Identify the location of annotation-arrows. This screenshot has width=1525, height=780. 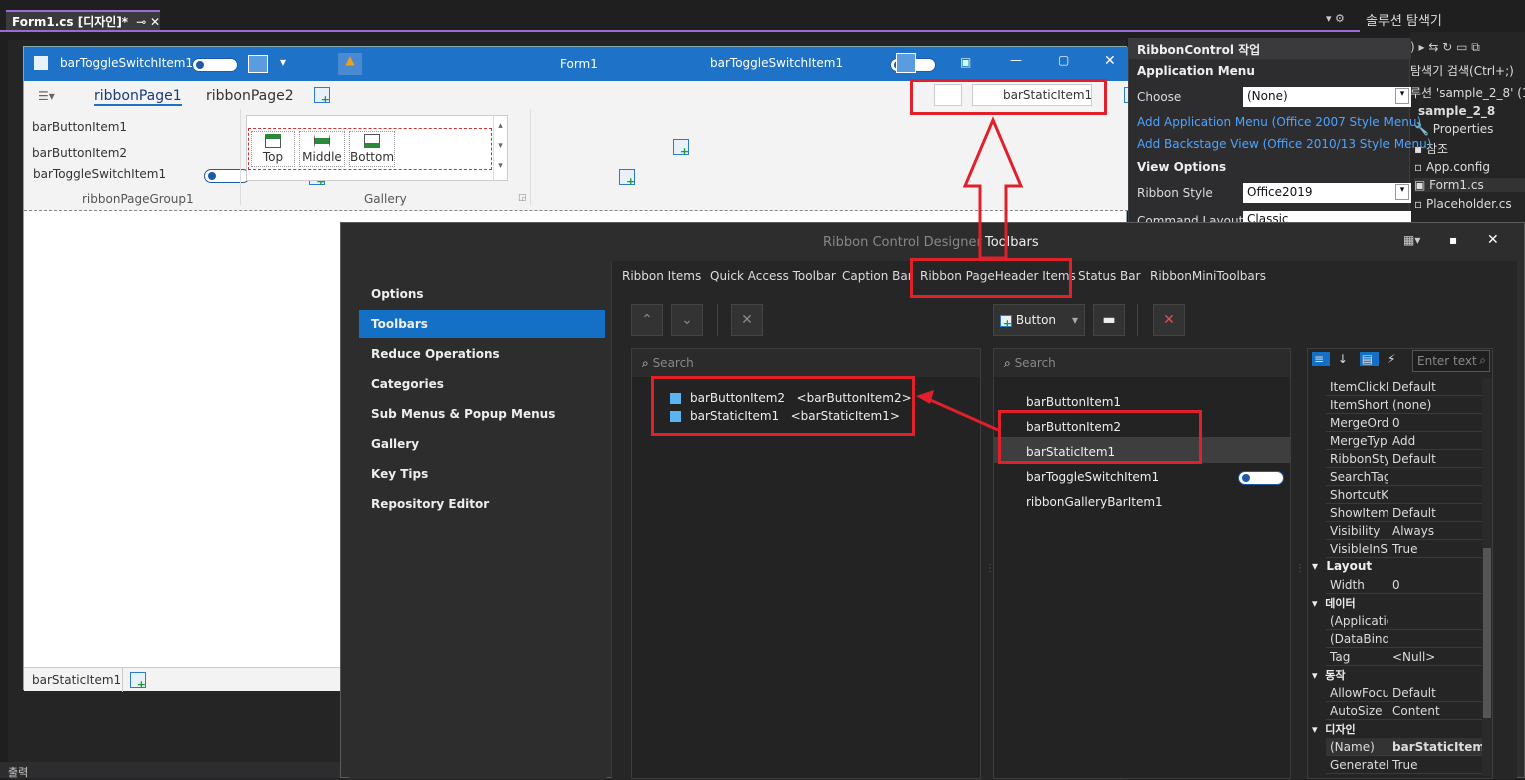
(970, 274).